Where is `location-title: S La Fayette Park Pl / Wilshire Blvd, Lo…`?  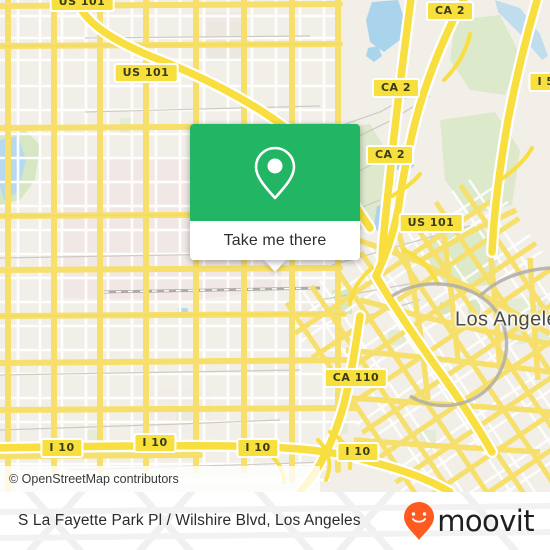
location-title: S La Fayette Park Pl / Wilshire Blvd, Lo… is located at coordinates (189, 520).